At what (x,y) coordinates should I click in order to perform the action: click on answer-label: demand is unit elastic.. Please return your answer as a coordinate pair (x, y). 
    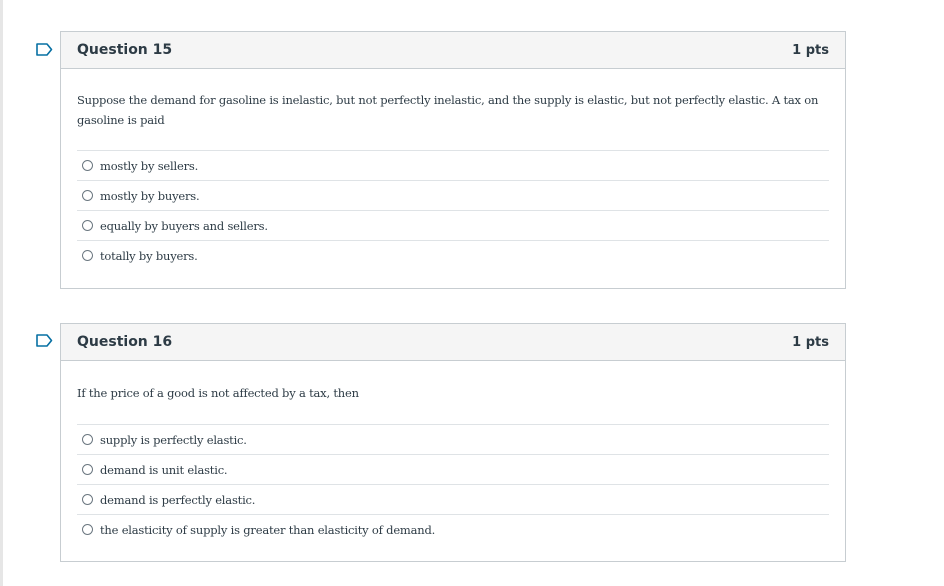
    Looking at the image, I should click on (164, 469).